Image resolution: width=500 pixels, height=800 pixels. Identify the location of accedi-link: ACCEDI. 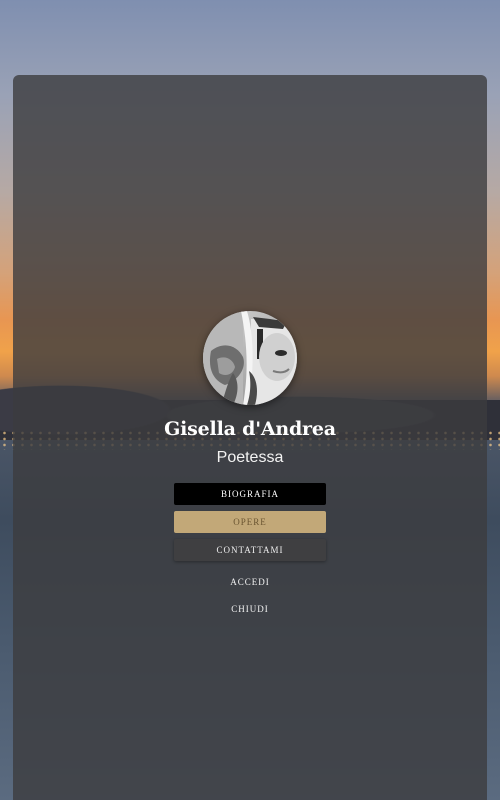
(250, 582).